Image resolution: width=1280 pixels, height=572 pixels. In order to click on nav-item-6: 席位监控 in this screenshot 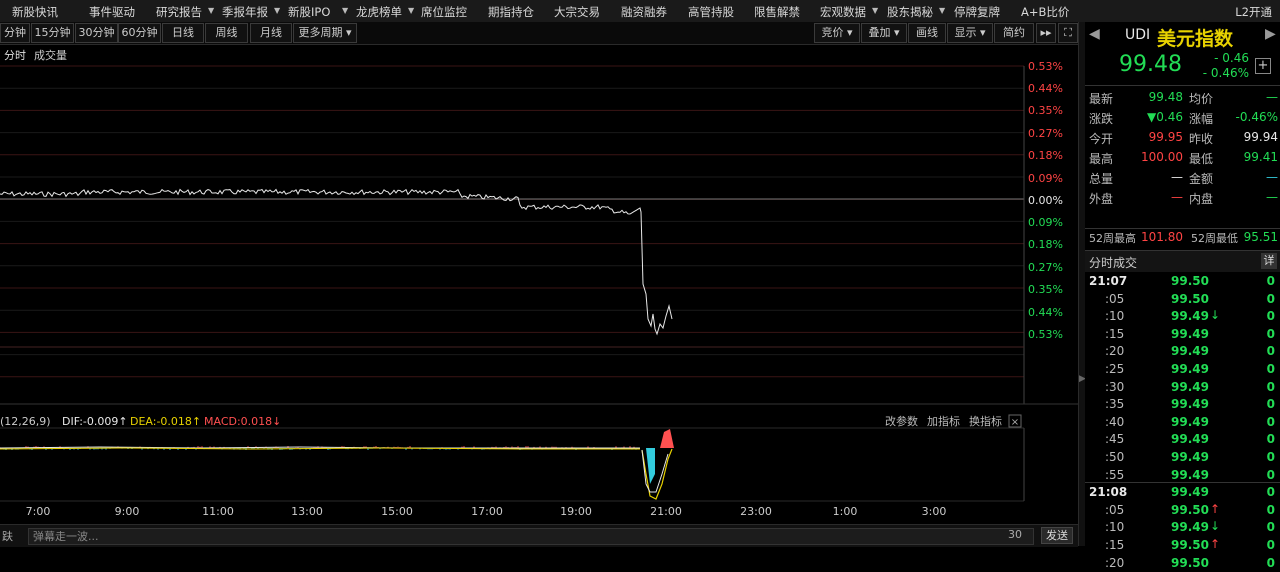, I will do `click(444, 12)`.